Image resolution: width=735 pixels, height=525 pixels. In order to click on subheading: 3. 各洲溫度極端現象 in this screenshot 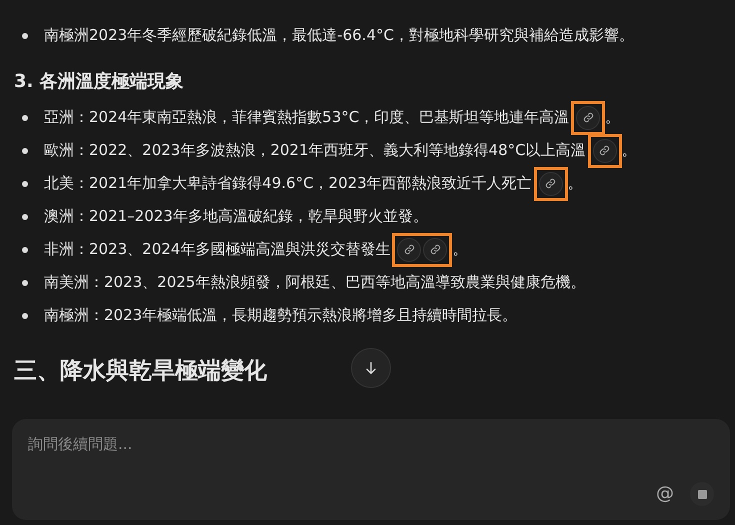, I will do `click(99, 82)`.